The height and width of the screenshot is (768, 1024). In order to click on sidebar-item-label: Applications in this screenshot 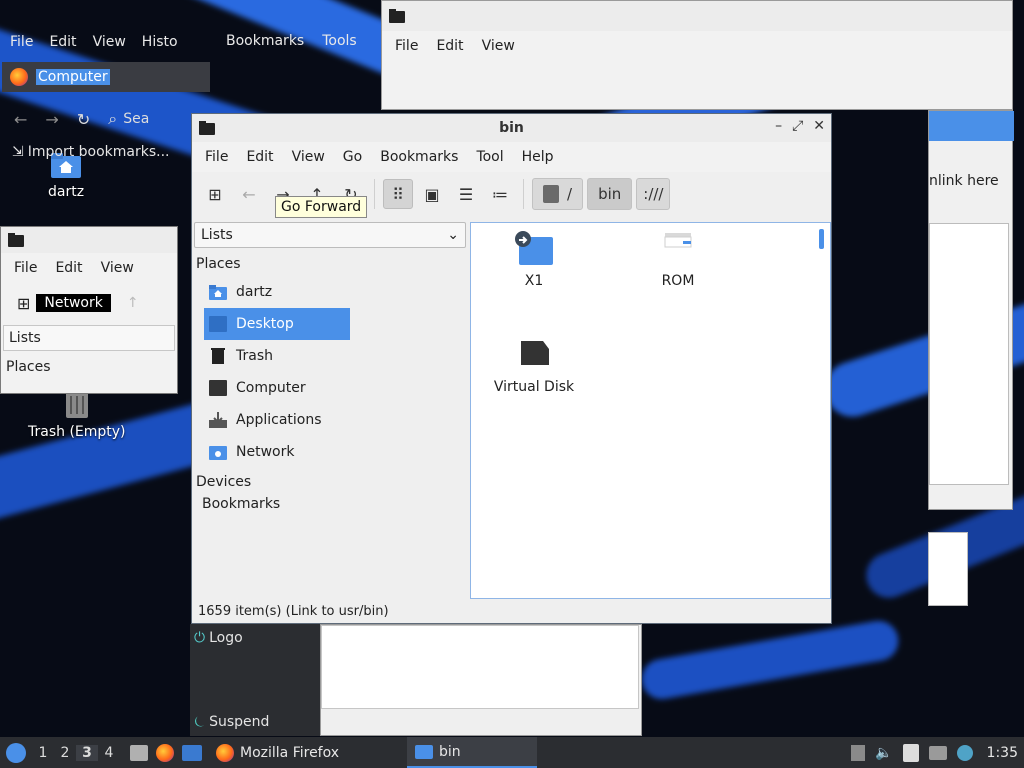, I will do `click(279, 420)`.